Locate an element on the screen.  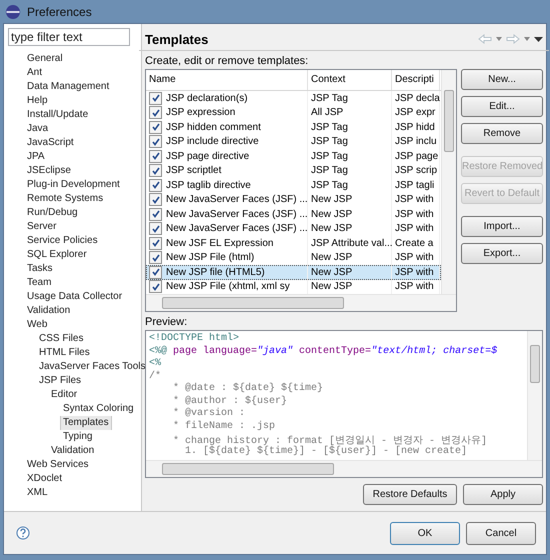
tree-item: Service Policies is located at coordinates (62, 241).